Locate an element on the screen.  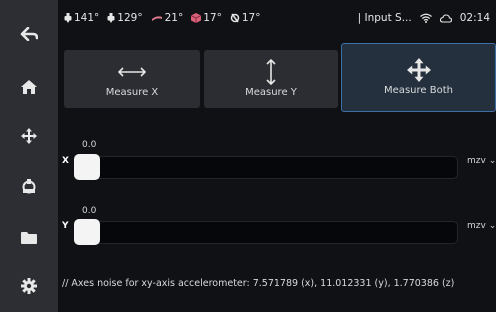
horizontal-arrow-icon is located at coordinates (132, 71).